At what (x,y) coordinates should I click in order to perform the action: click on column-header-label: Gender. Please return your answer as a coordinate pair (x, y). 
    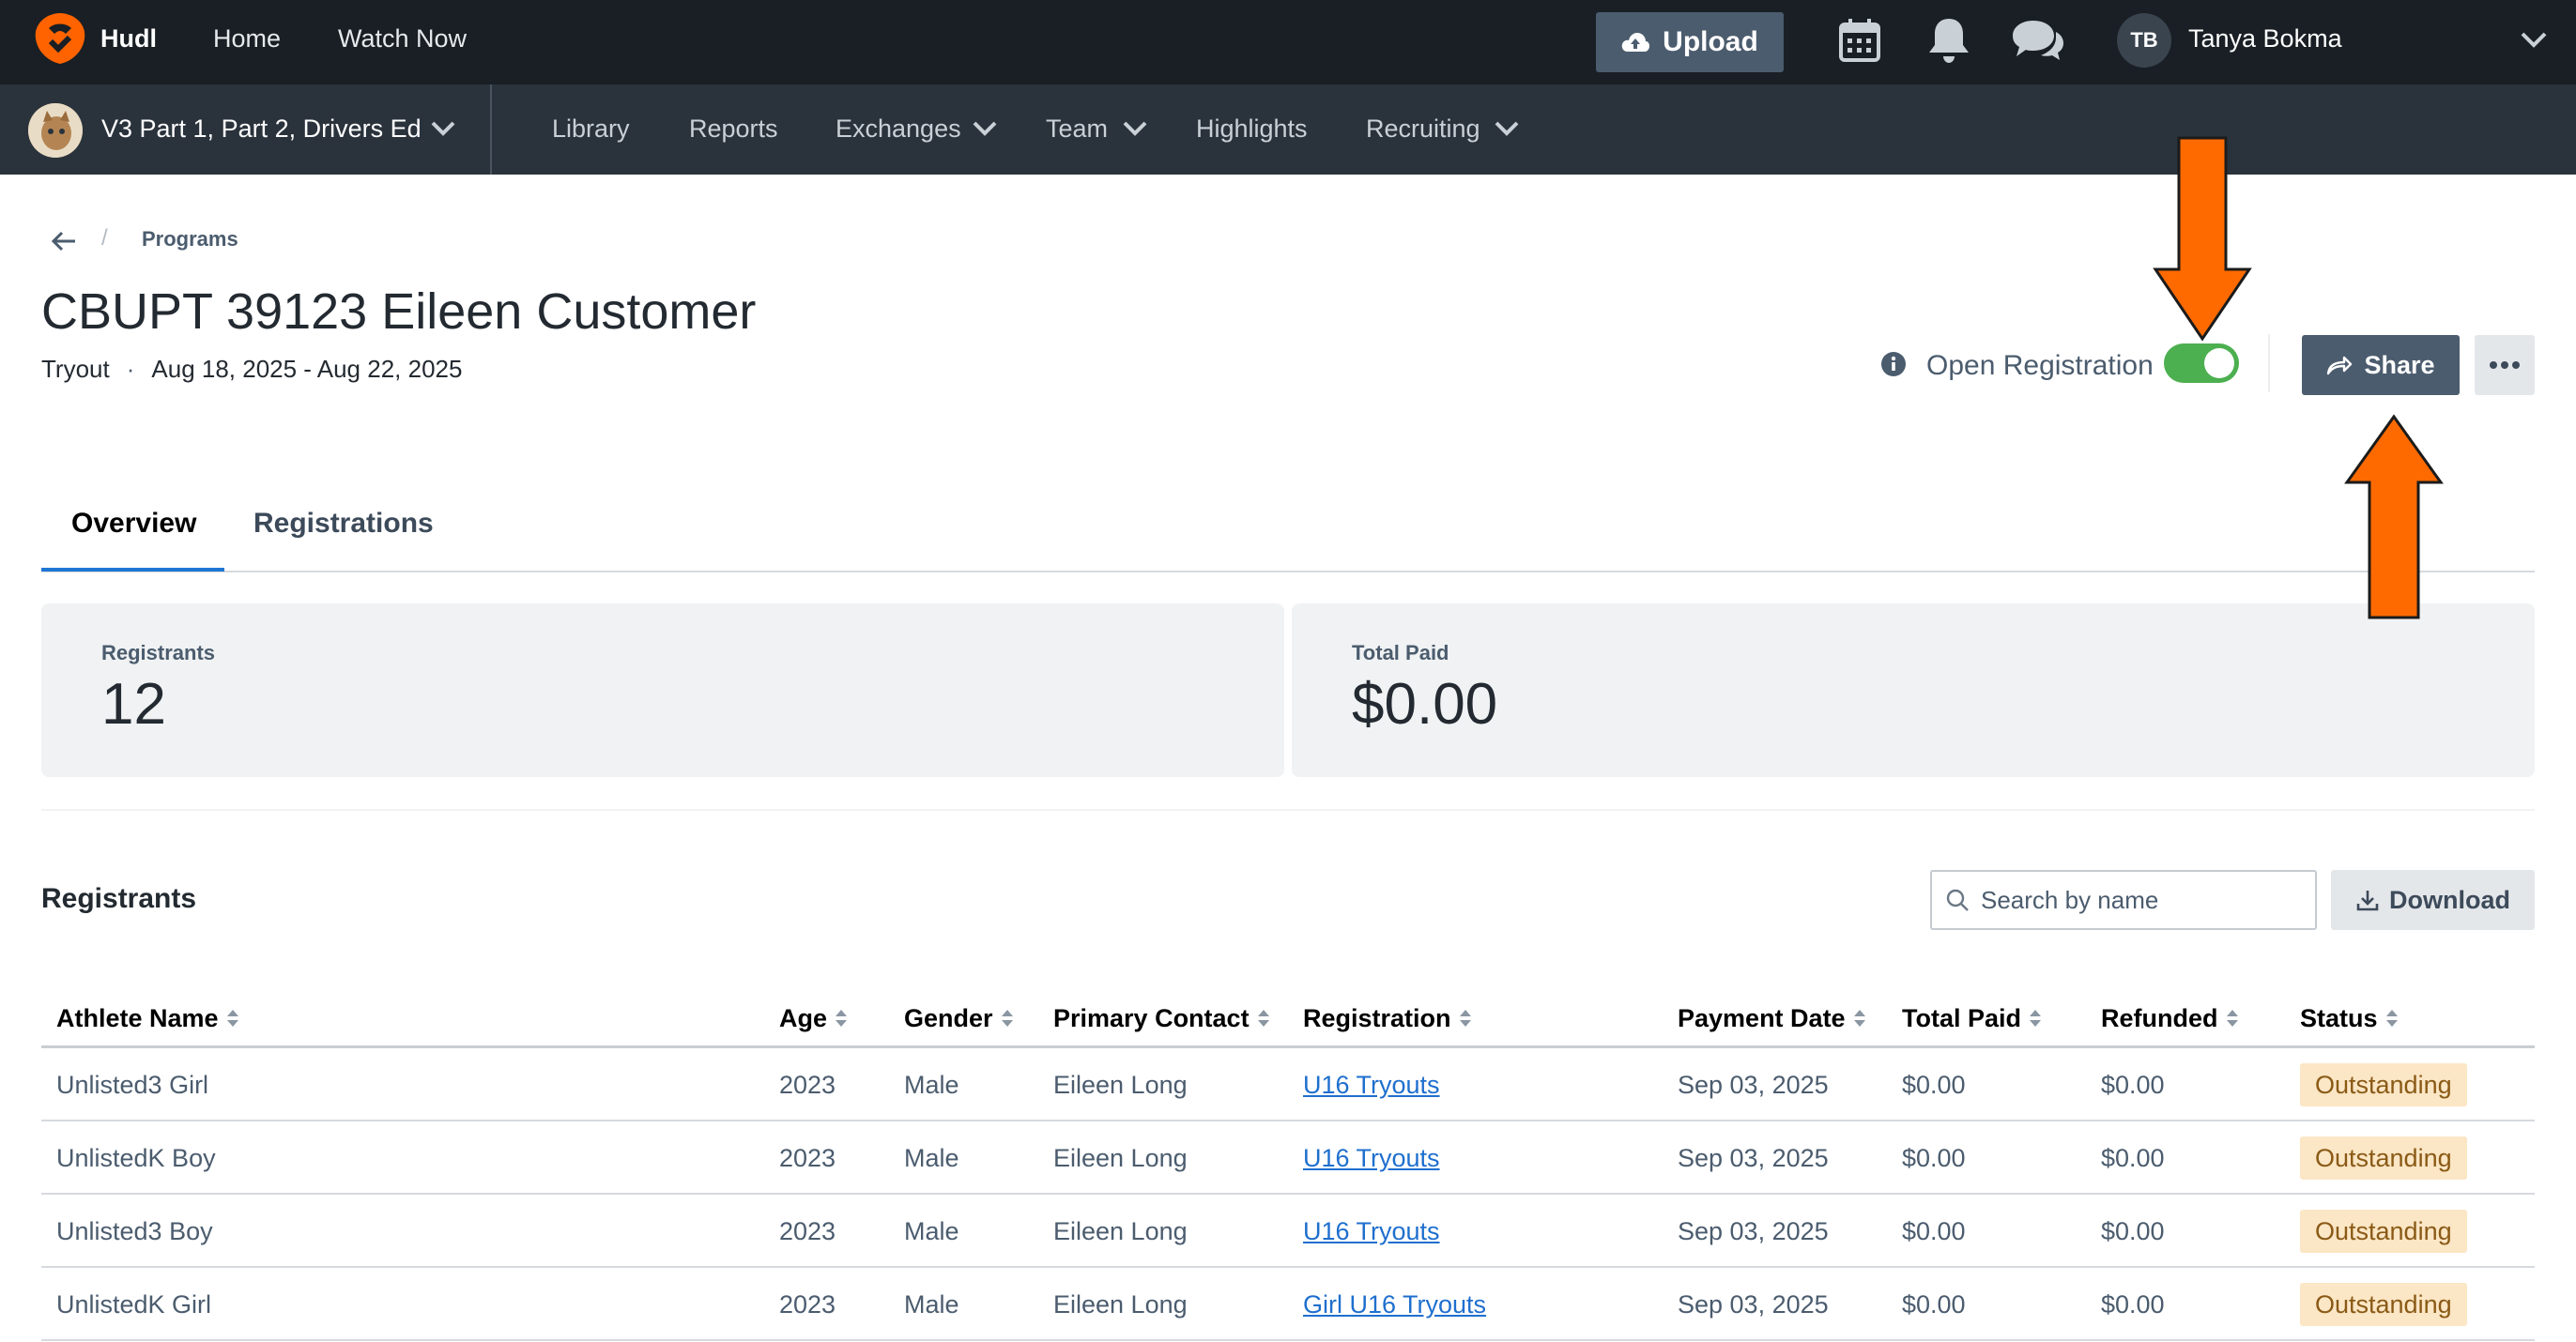
    Looking at the image, I should click on (949, 1018).